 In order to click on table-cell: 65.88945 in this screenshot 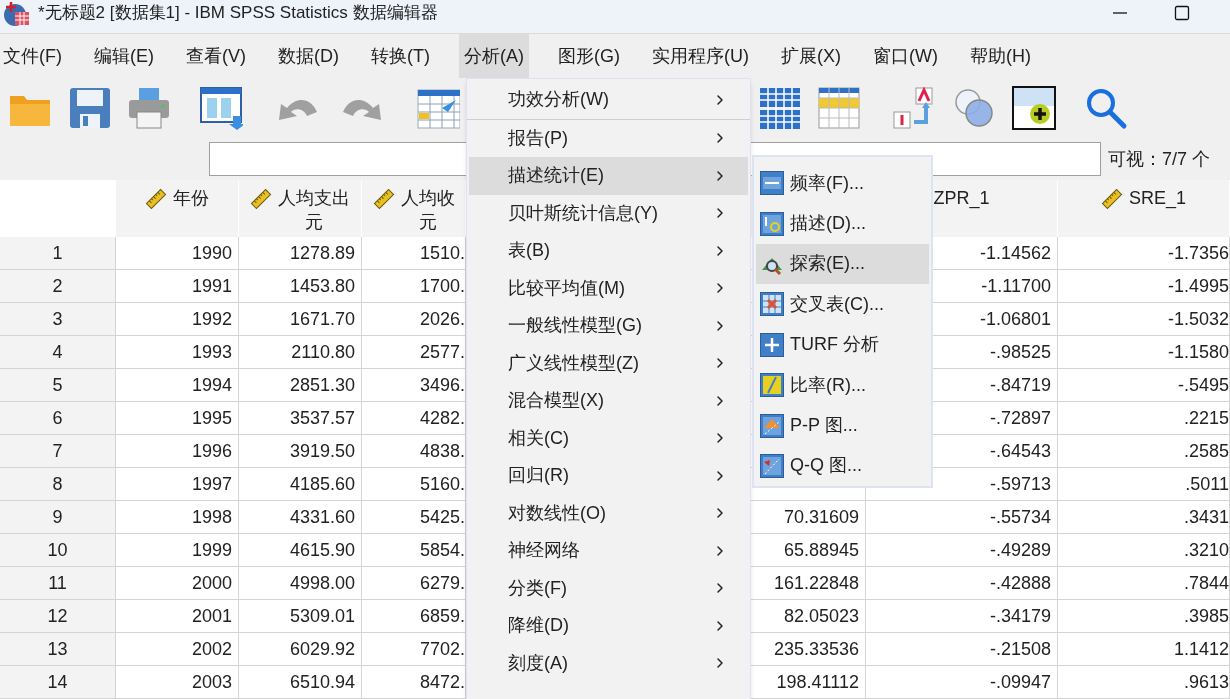, I will do `click(809, 550)`.